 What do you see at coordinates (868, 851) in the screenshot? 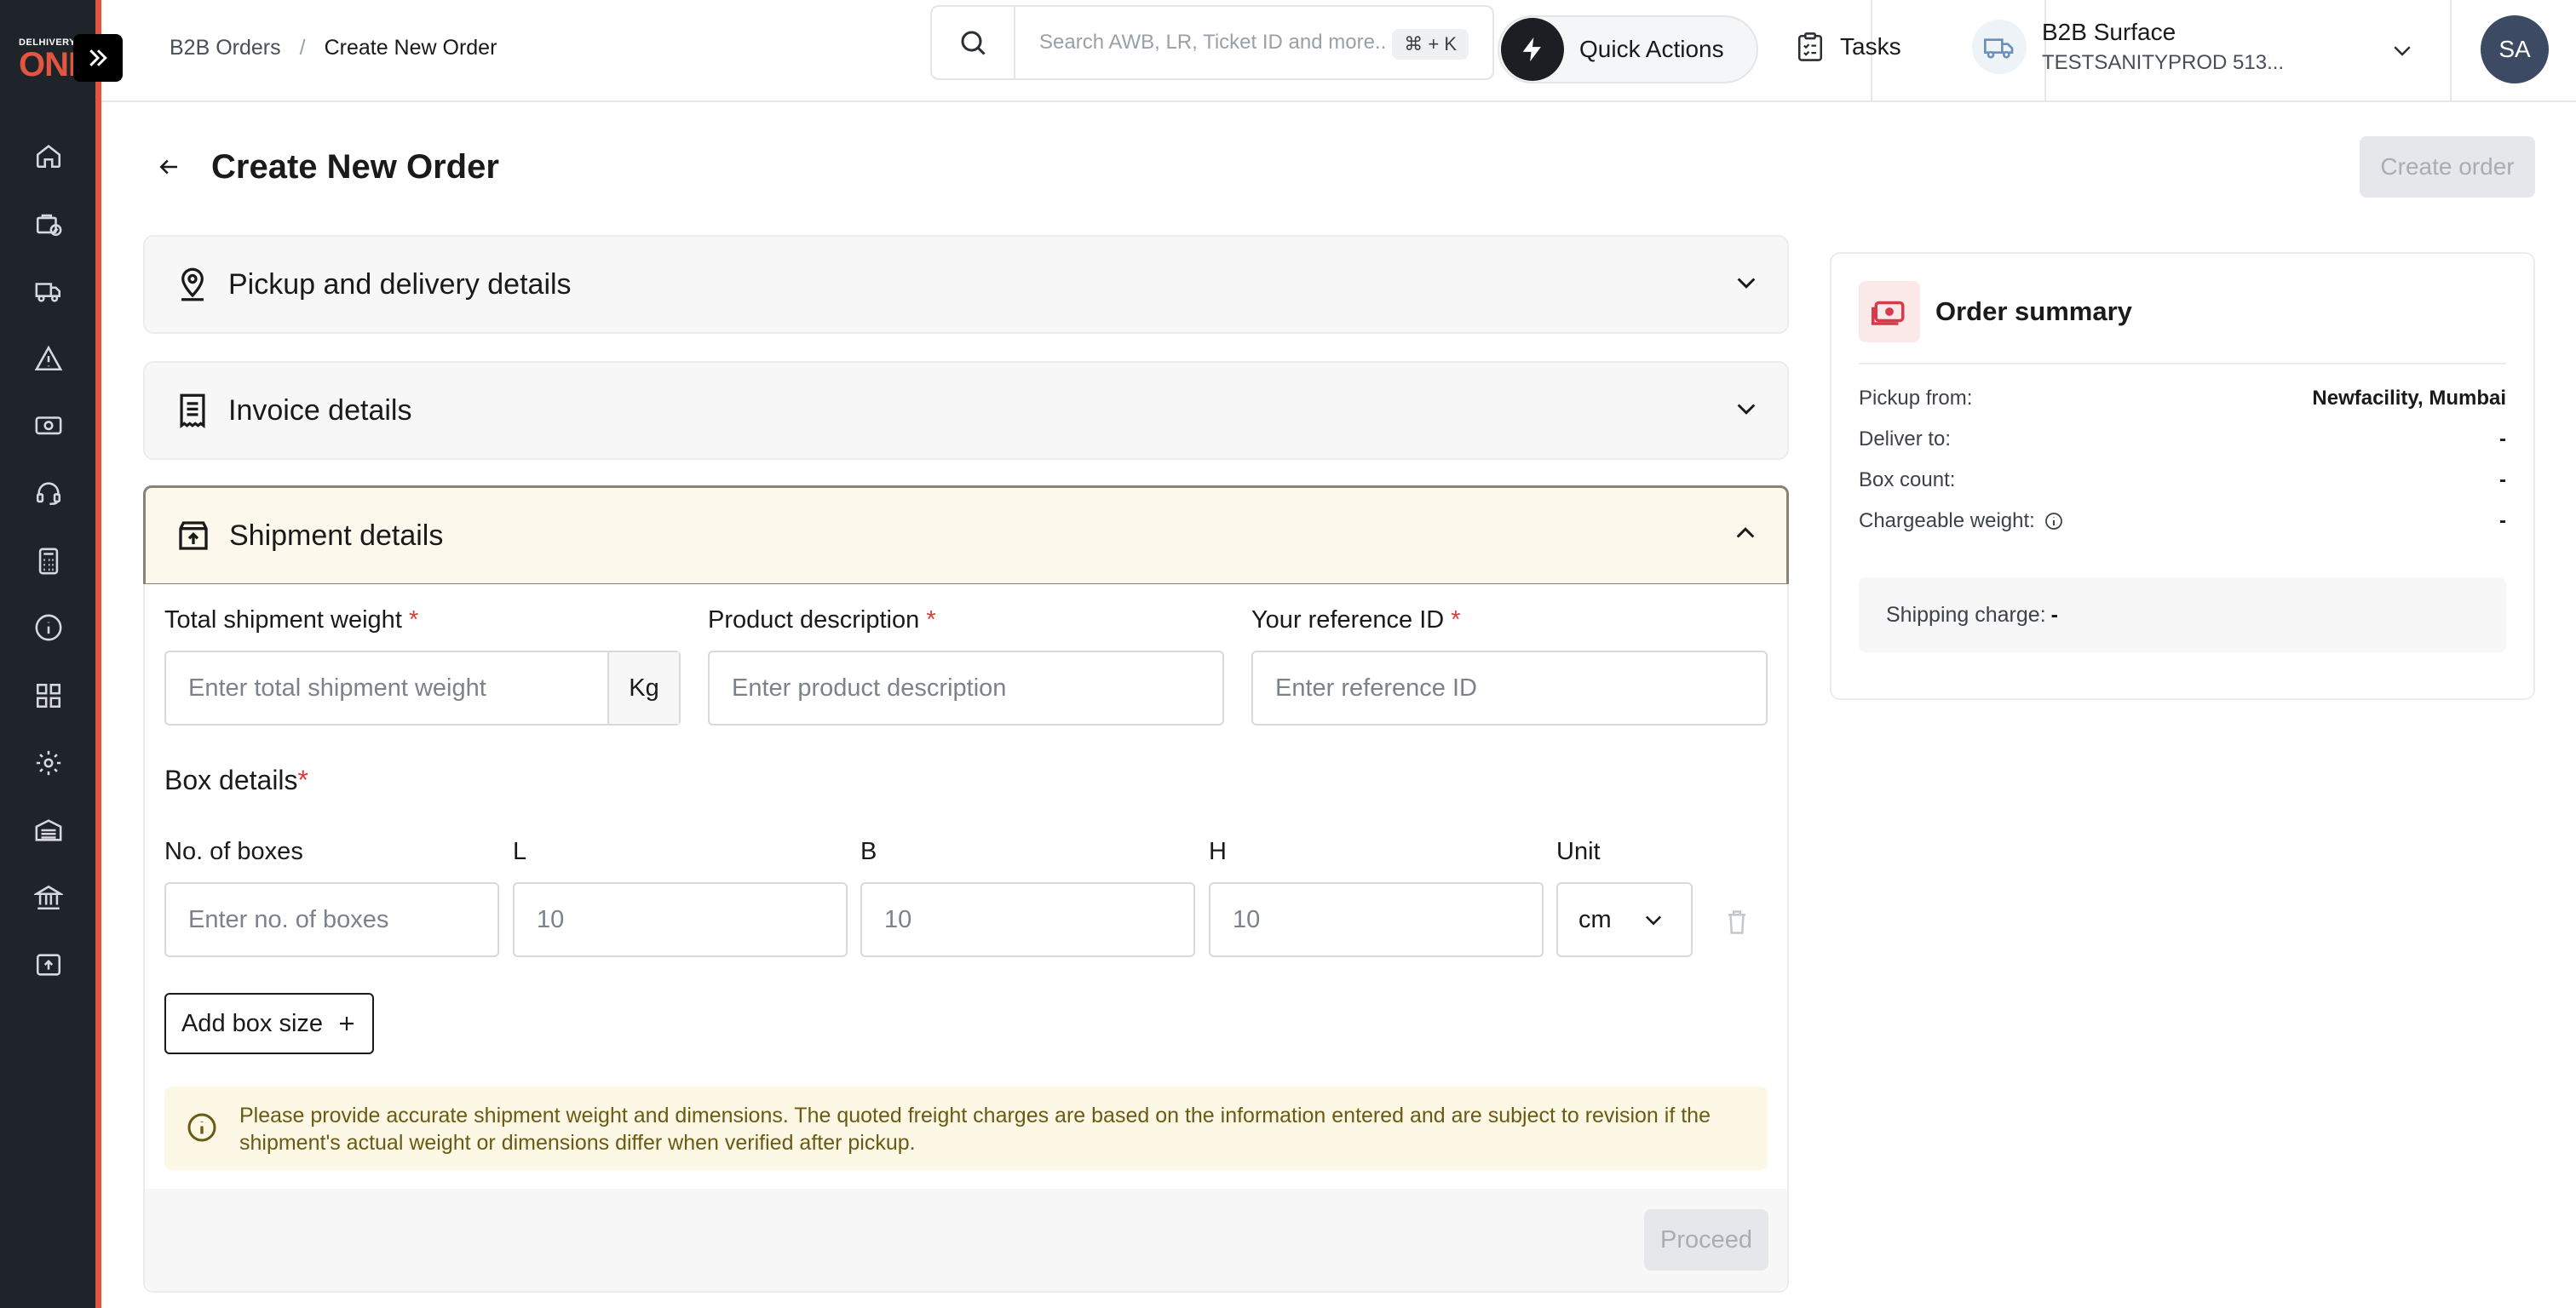
I see `breadth-label: B` at bounding box center [868, 851].